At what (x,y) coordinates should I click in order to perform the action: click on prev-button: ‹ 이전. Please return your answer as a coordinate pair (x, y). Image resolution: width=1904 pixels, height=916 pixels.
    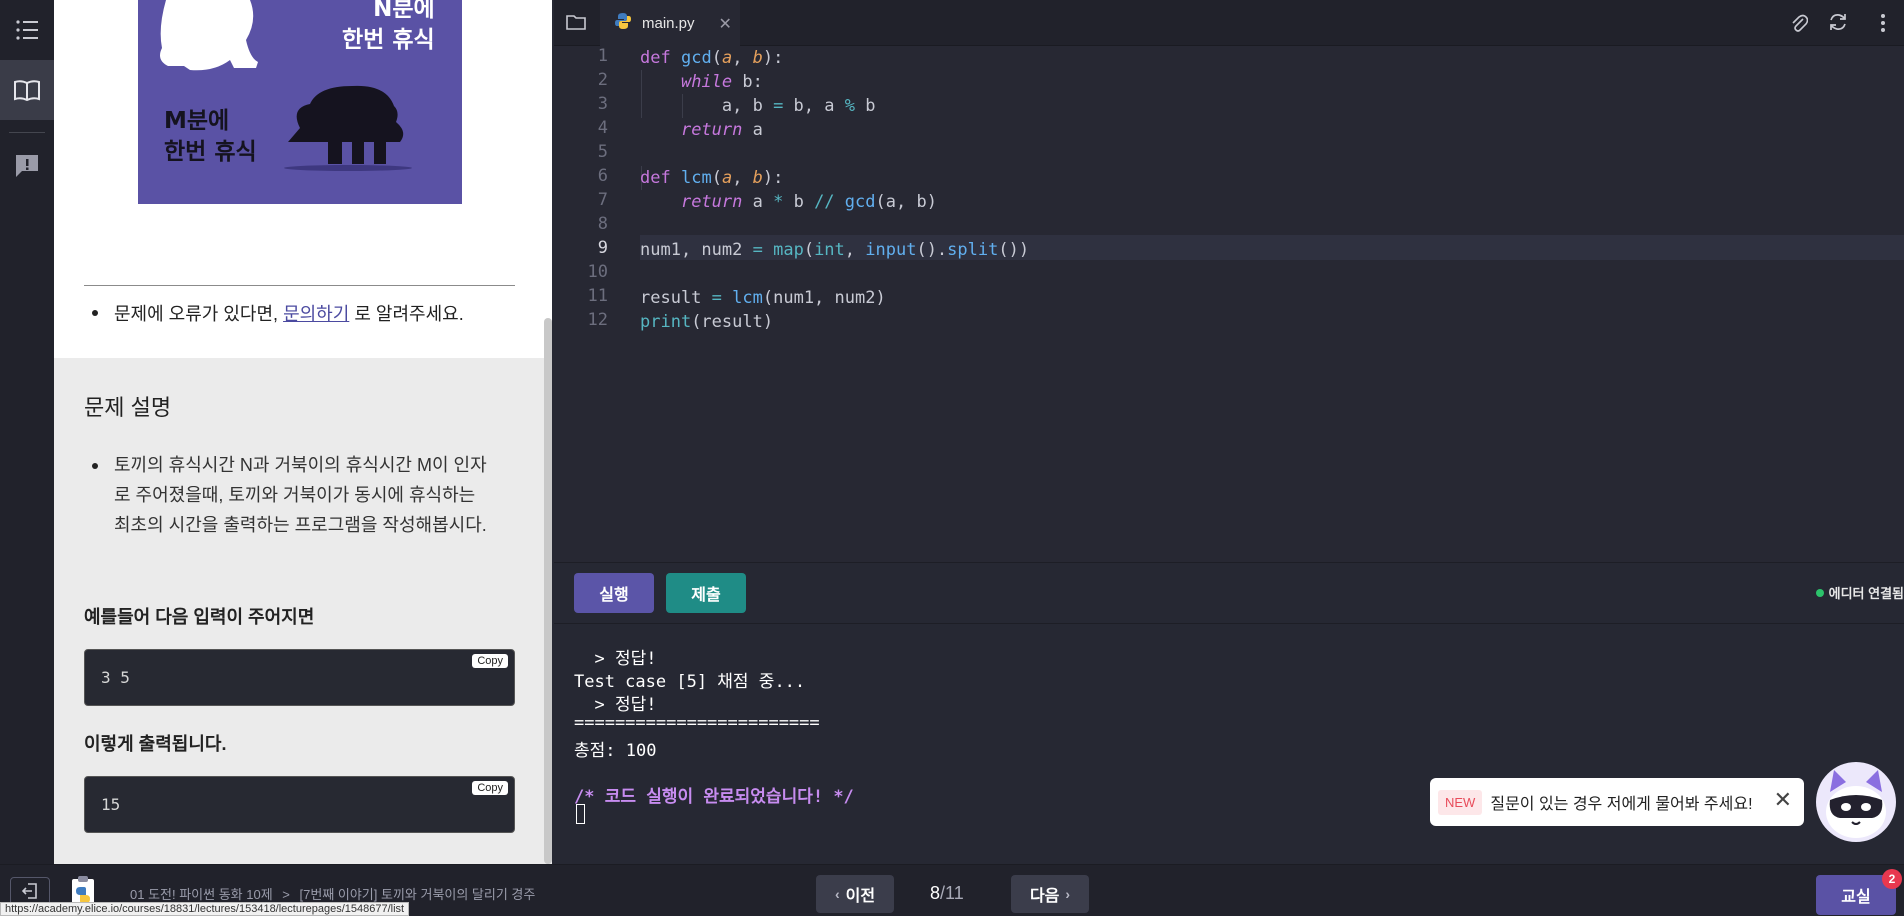
    Looking at the image, I should click on (855, 894).